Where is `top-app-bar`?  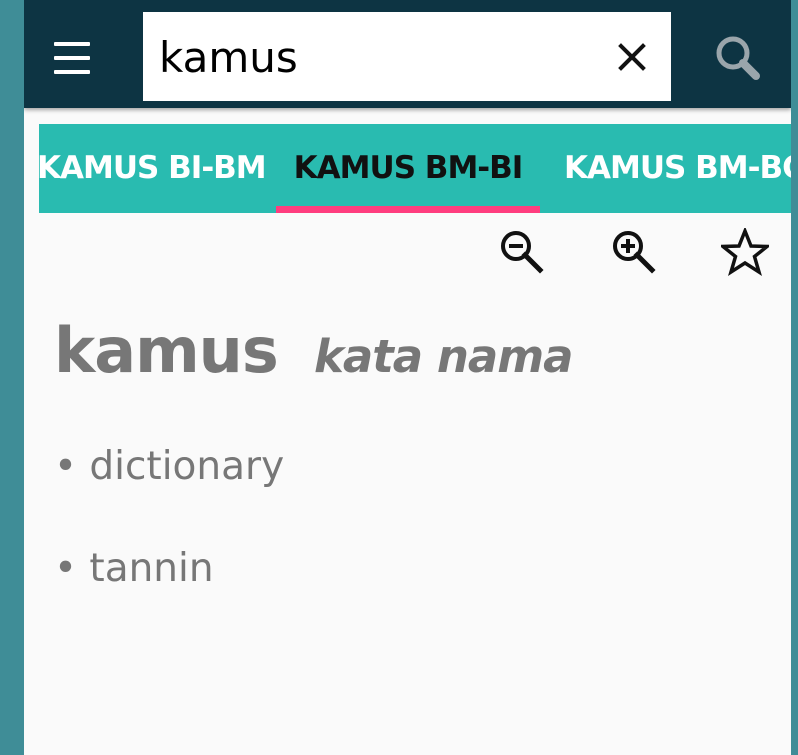 top-app-bar is located at coordinates (407, 54).